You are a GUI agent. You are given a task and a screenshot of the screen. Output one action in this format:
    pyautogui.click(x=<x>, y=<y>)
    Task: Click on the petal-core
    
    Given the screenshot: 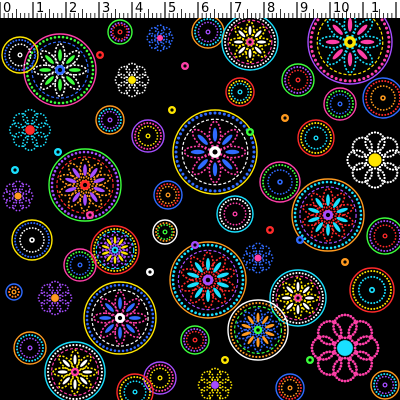 What is the action you would take?
    pyautogui.click(x=75, y=384)
    